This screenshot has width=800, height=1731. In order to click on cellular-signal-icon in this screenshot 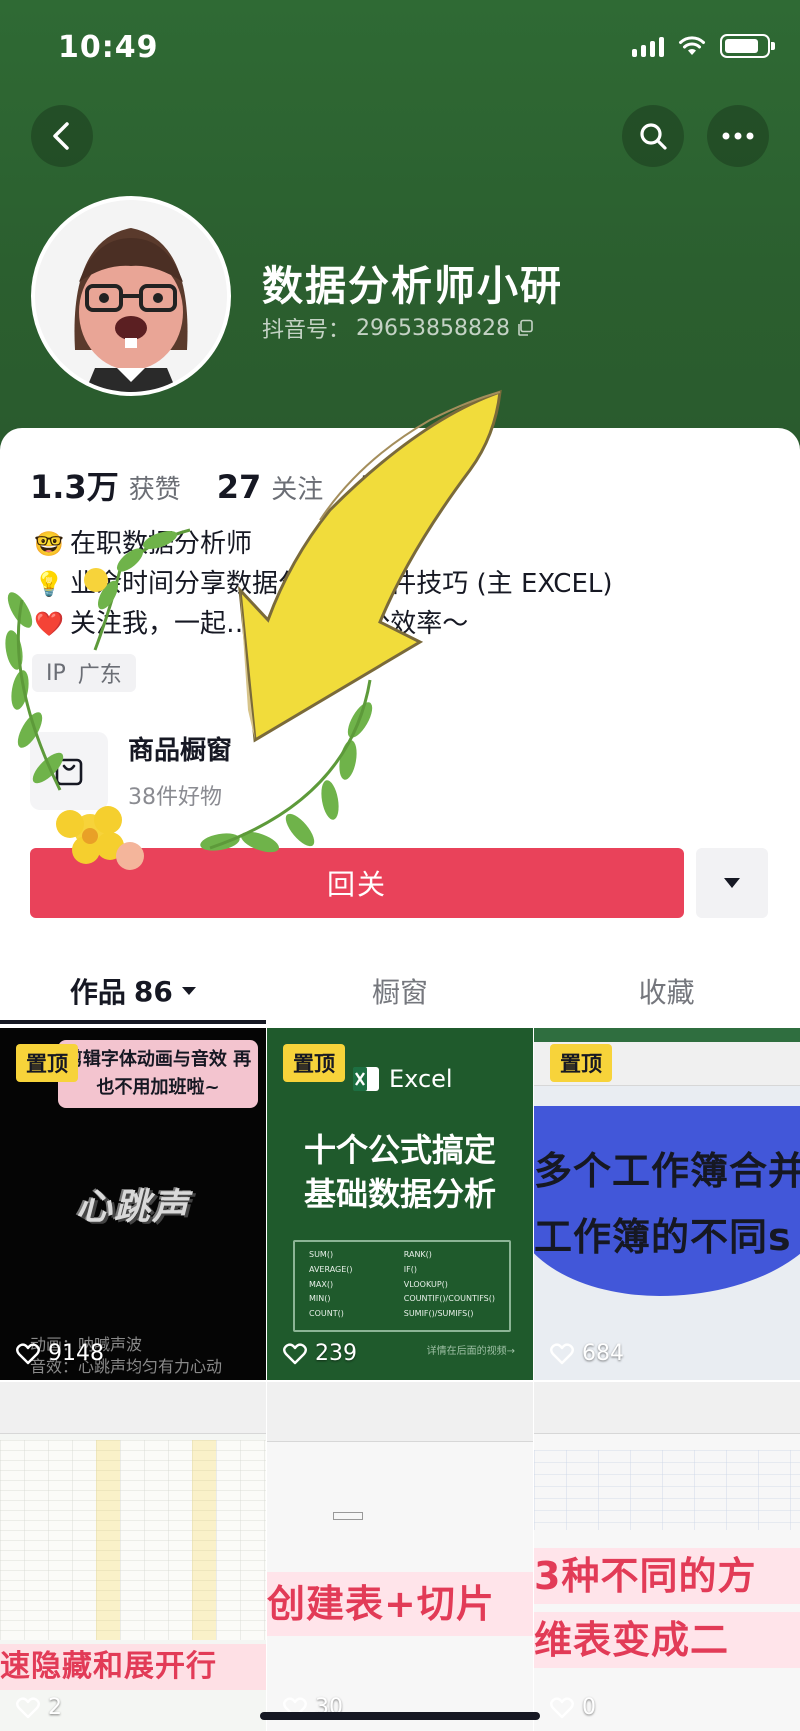, I will do `click(648, 46)`.